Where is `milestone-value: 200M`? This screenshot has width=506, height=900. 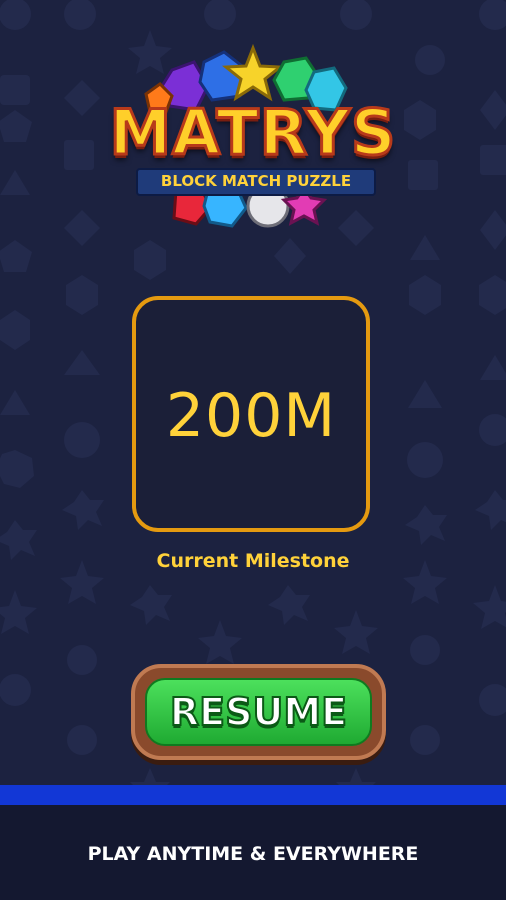 milestone-value: 200M is located at coordinates (251, 416).